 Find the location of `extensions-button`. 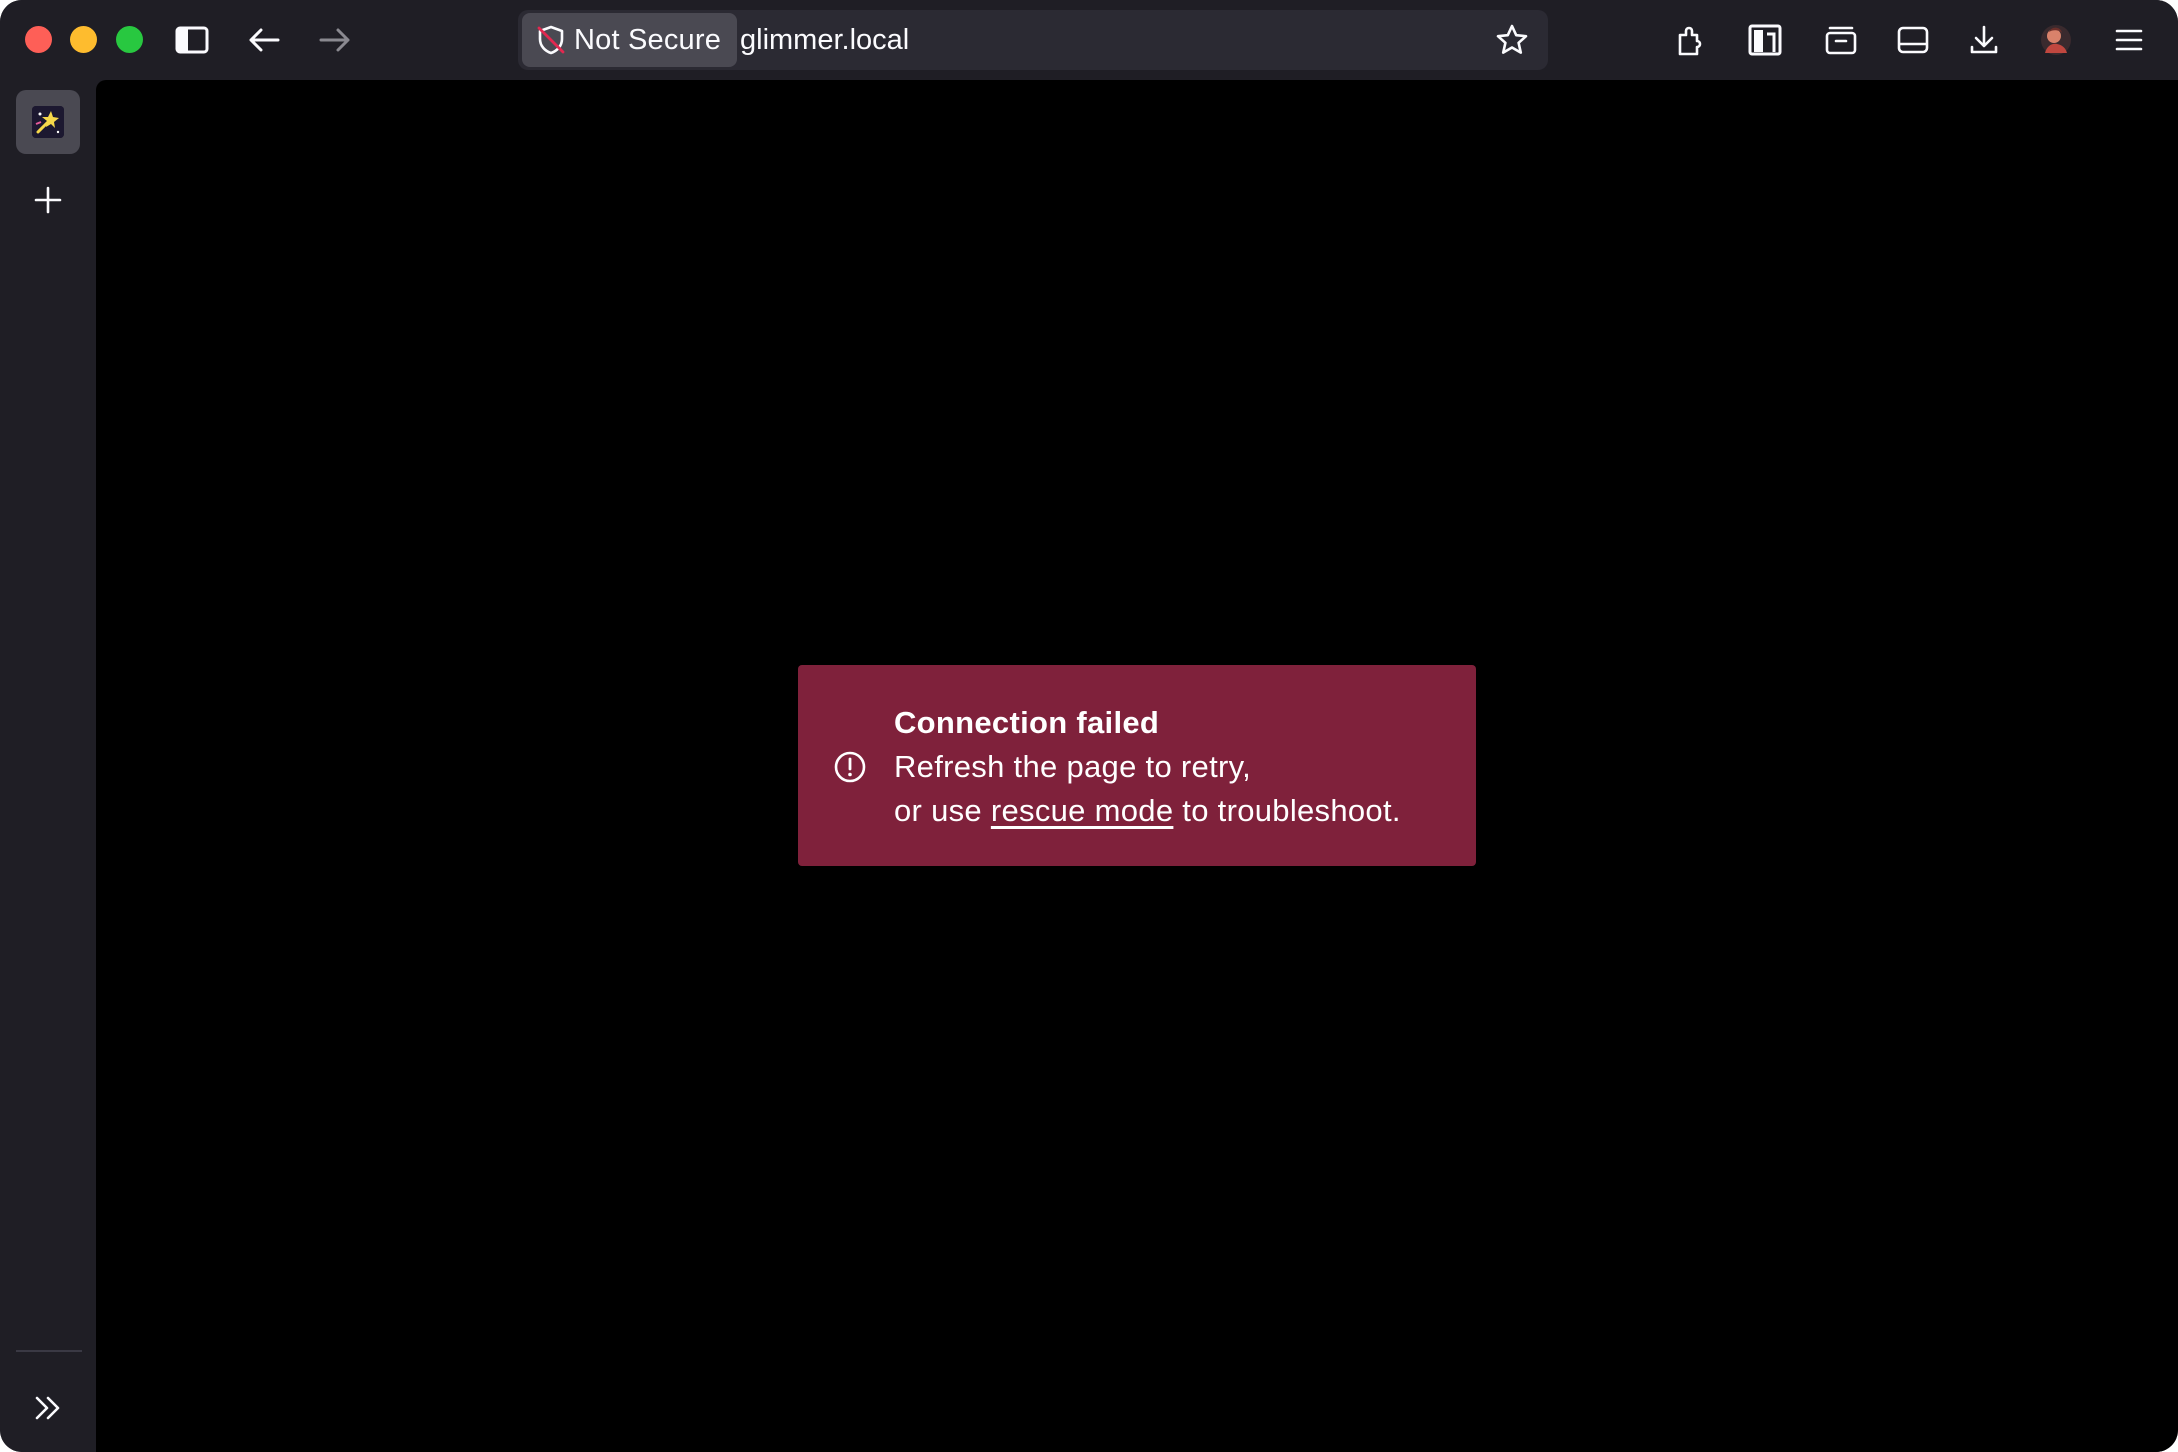

extensions-button is located at coordinates (1691, 40).